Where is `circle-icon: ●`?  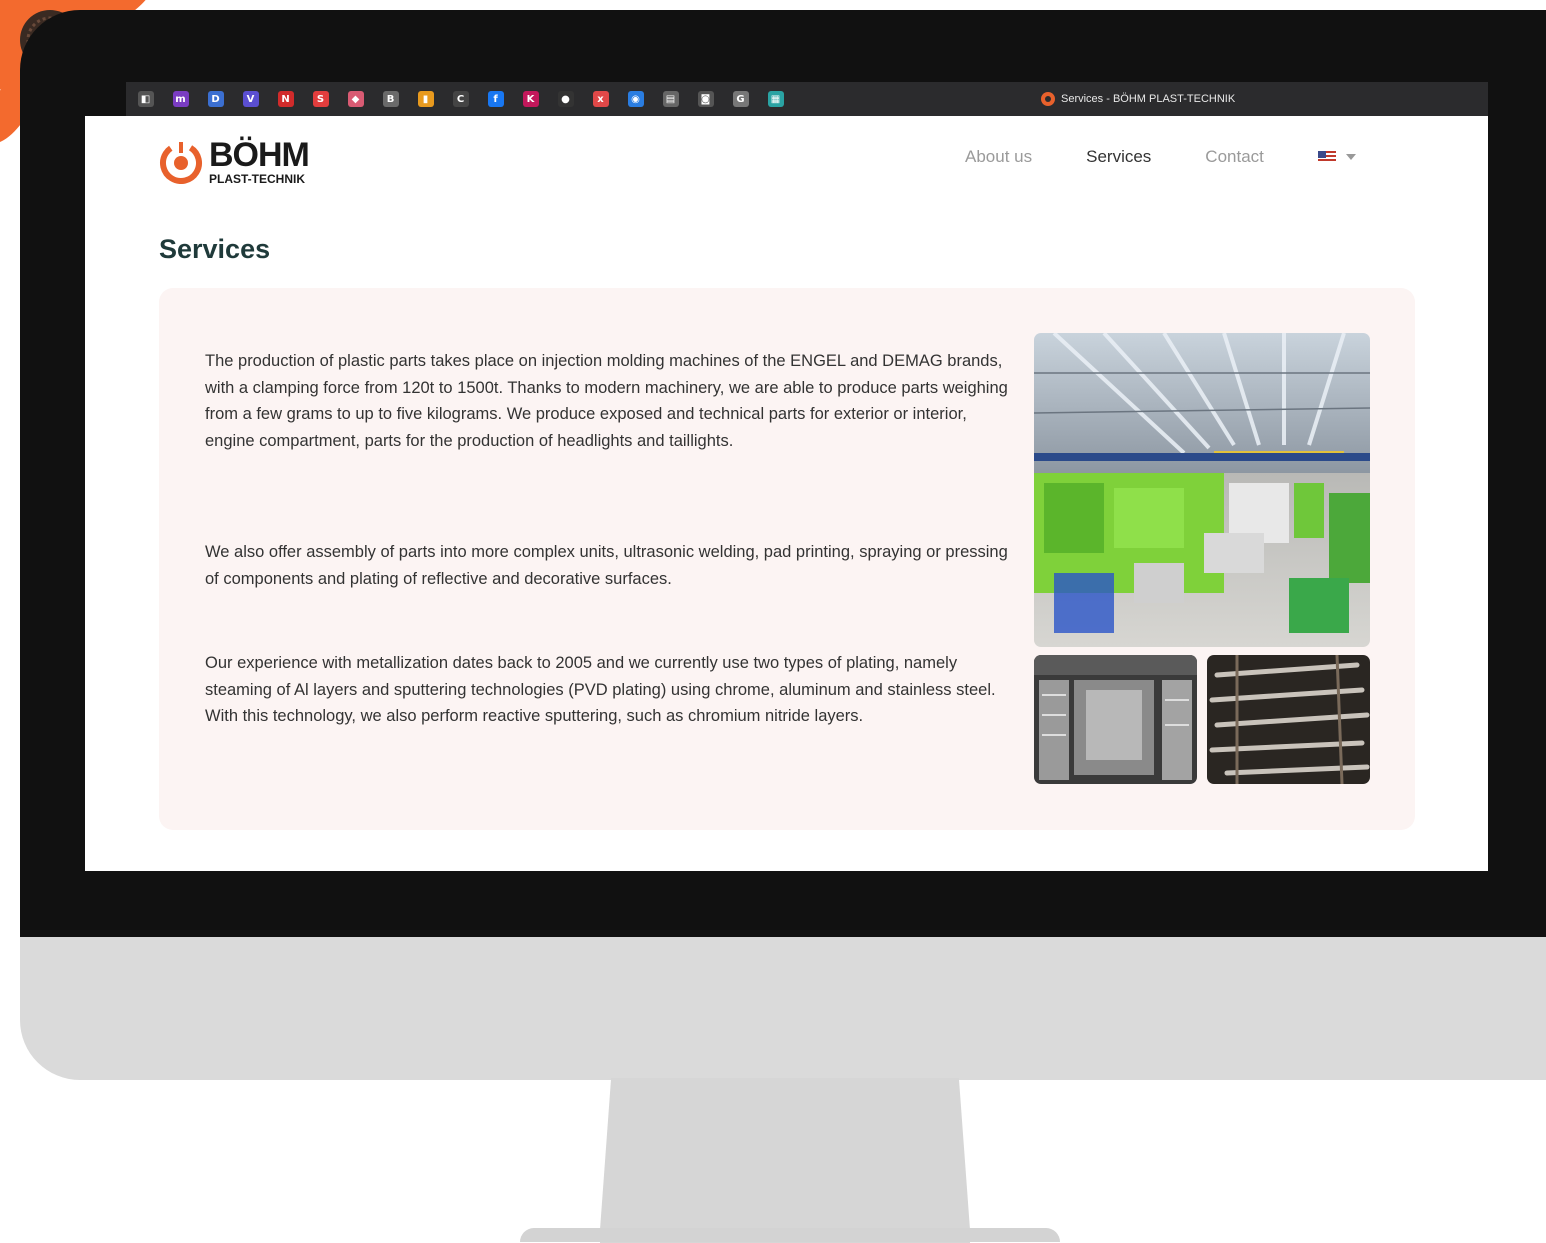 circle-icon: ● is located at coordinates (565, 99).